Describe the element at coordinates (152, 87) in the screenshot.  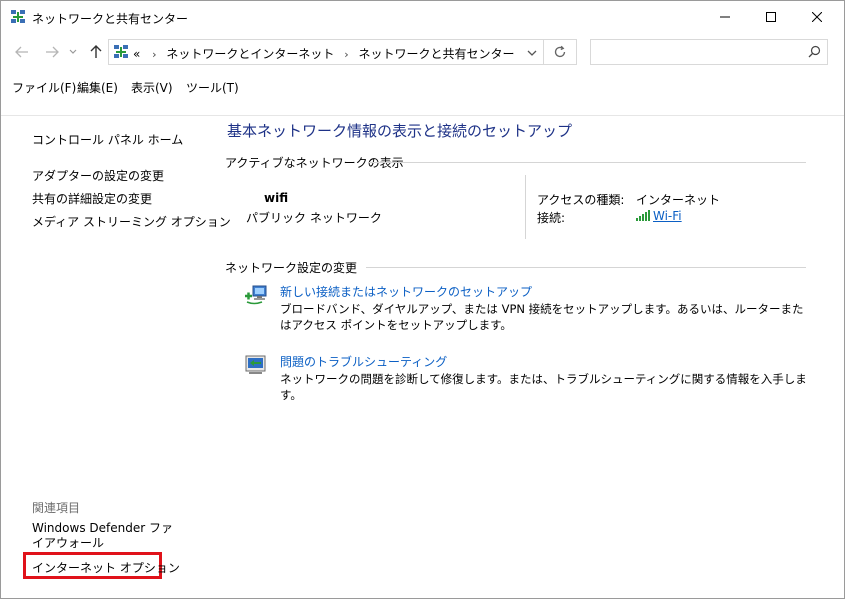
I see `menu-view: 表示(V)` at that location.